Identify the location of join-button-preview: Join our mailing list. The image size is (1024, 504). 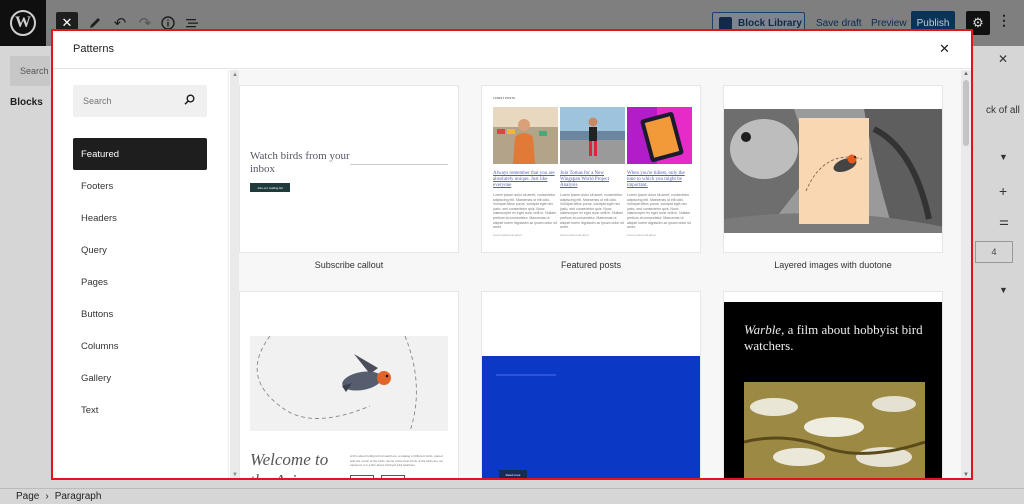
(270, 187).